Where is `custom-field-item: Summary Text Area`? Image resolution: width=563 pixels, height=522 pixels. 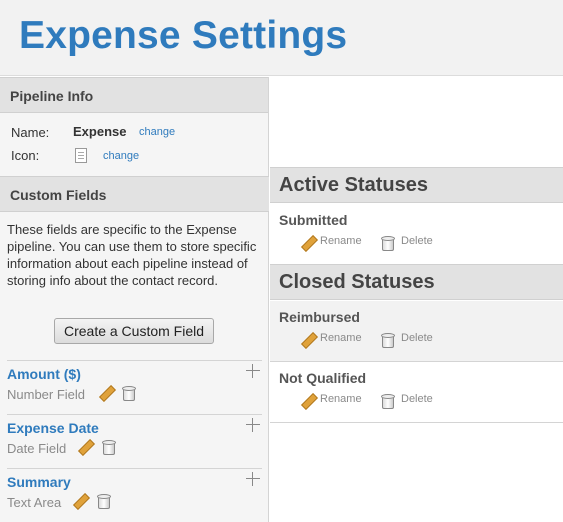 custom-field-item: Summary Text Area is located at coordinates (134, 495).